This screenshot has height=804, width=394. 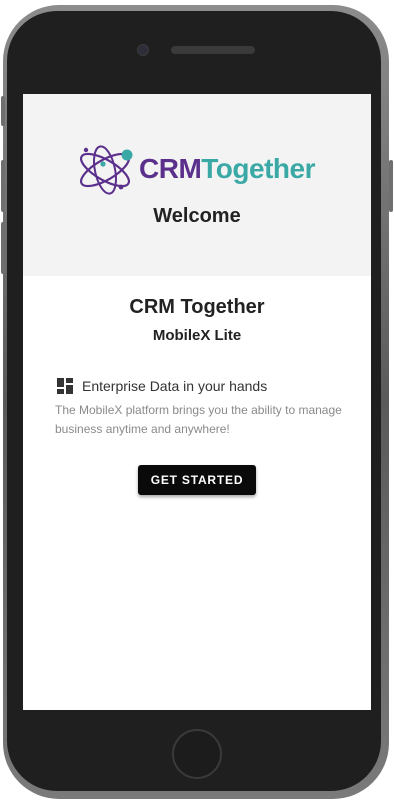 I want to click on welcome-title: Welcome, so click(x=197, y=216).